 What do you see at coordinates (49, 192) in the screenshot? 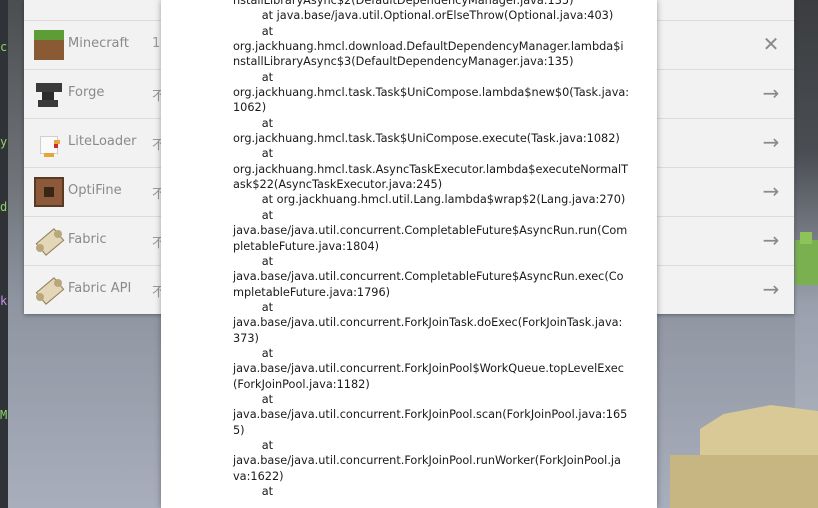
I see `optifine-block-icon` at bounding box center [49, 192].